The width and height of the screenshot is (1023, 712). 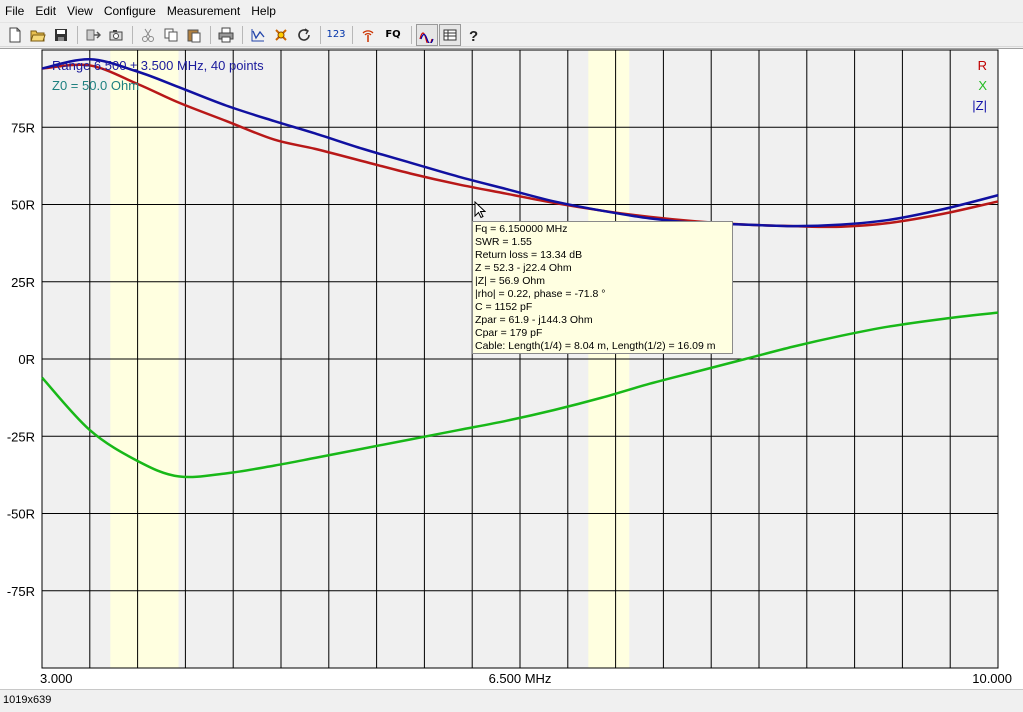 I want to click on graph-icon, so click(x=258, y=35).